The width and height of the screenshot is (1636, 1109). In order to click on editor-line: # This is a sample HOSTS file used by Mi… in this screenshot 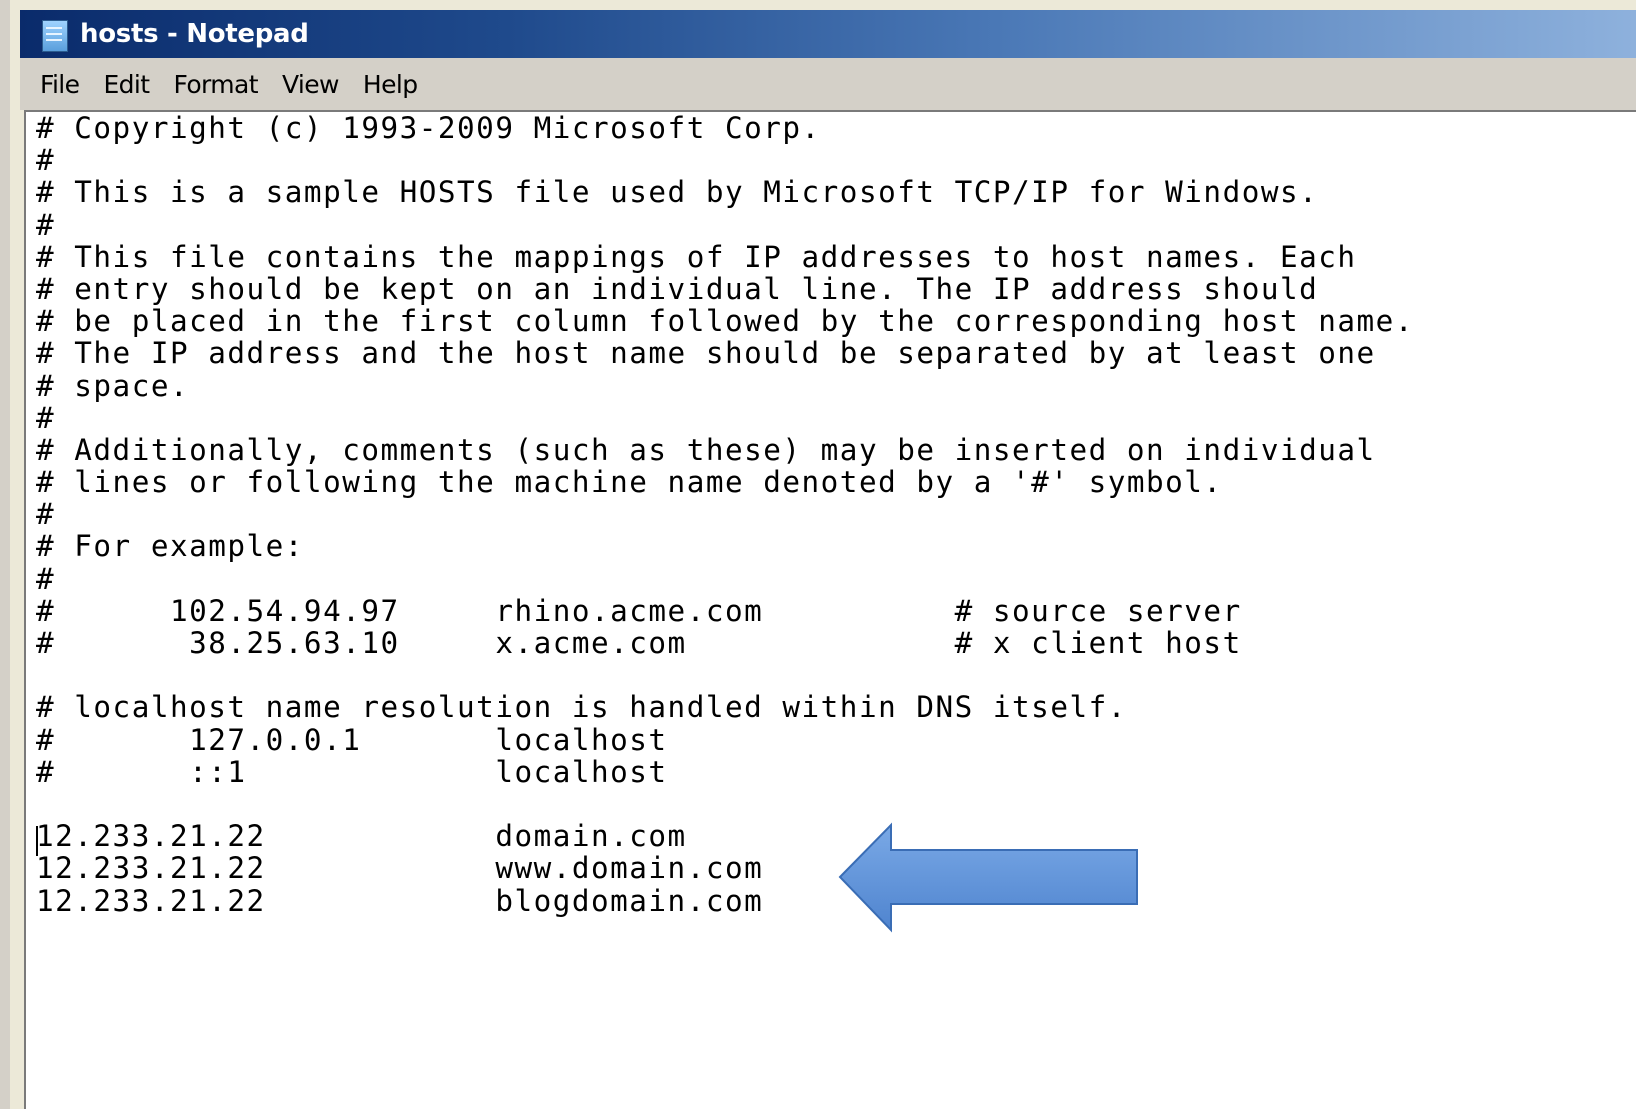, I will do `click(677, 192)`.